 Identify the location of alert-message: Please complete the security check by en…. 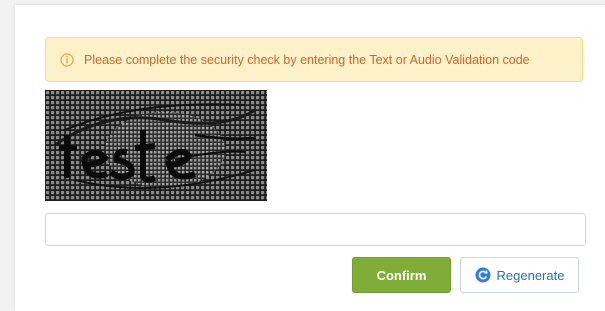
(307, 59).